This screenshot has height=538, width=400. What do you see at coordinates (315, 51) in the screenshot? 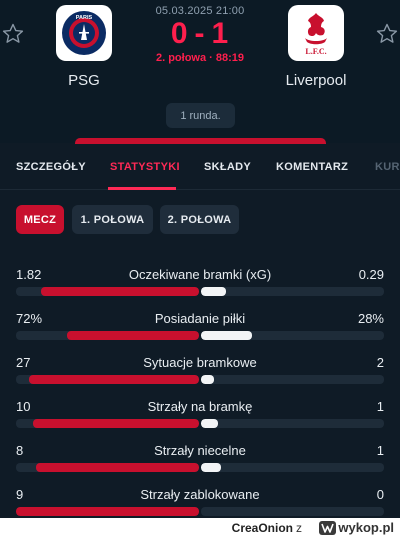
I see `liverpool-crest-text: L.F.C.` at bounding box center [315, 51].